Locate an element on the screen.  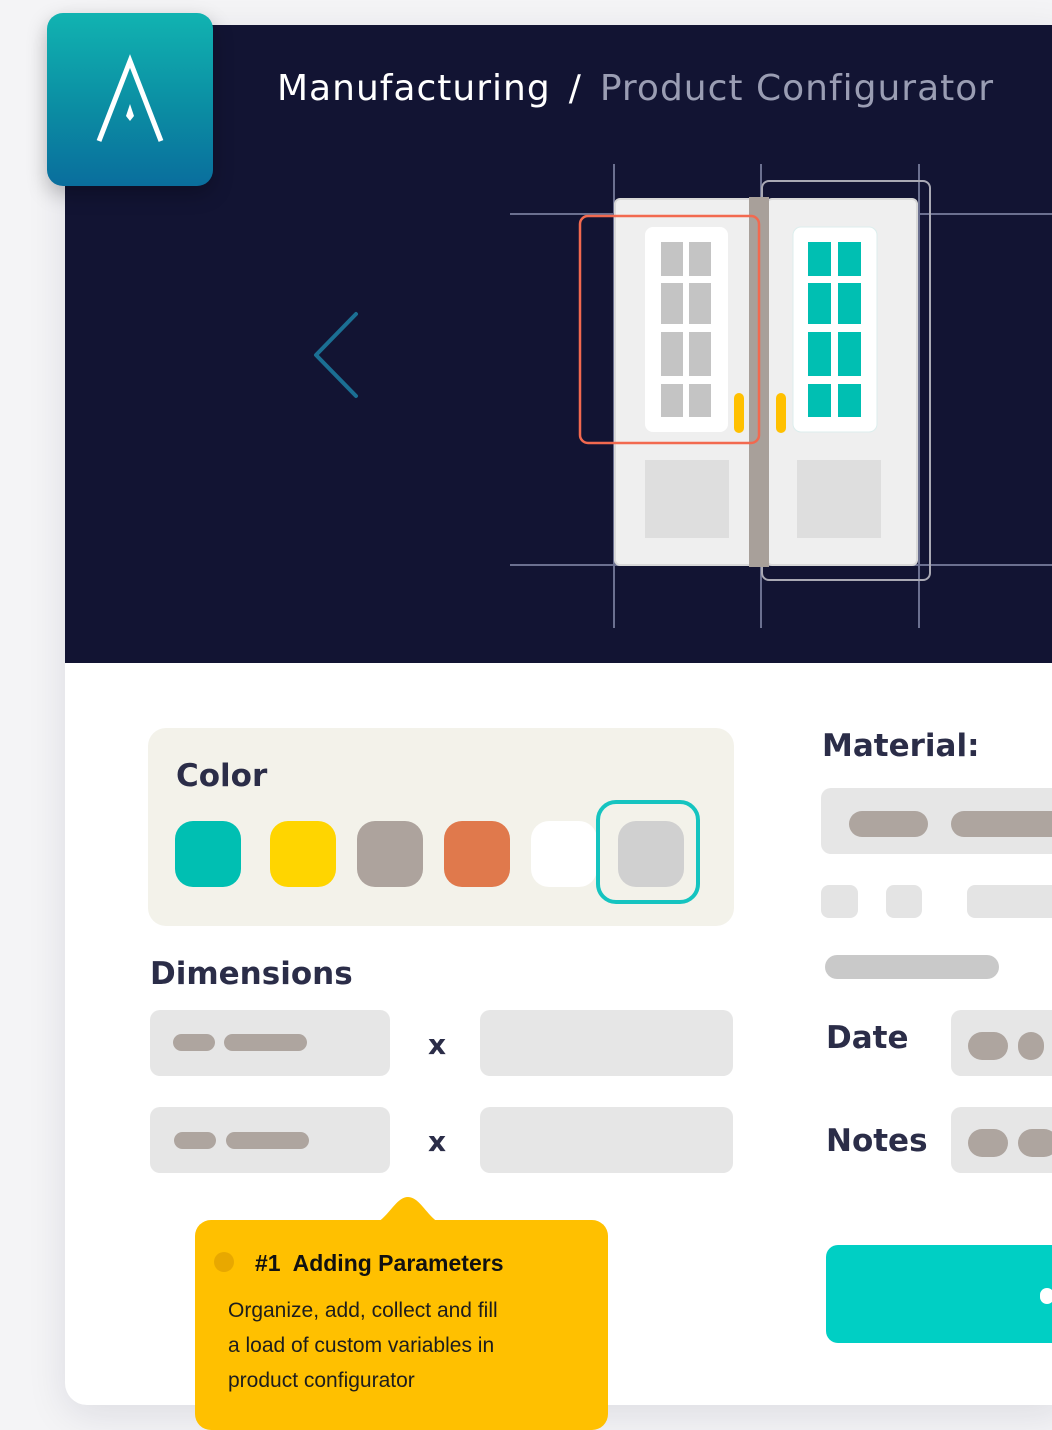
callout-body-line: product configurator is located at coordinates (321, 1380).